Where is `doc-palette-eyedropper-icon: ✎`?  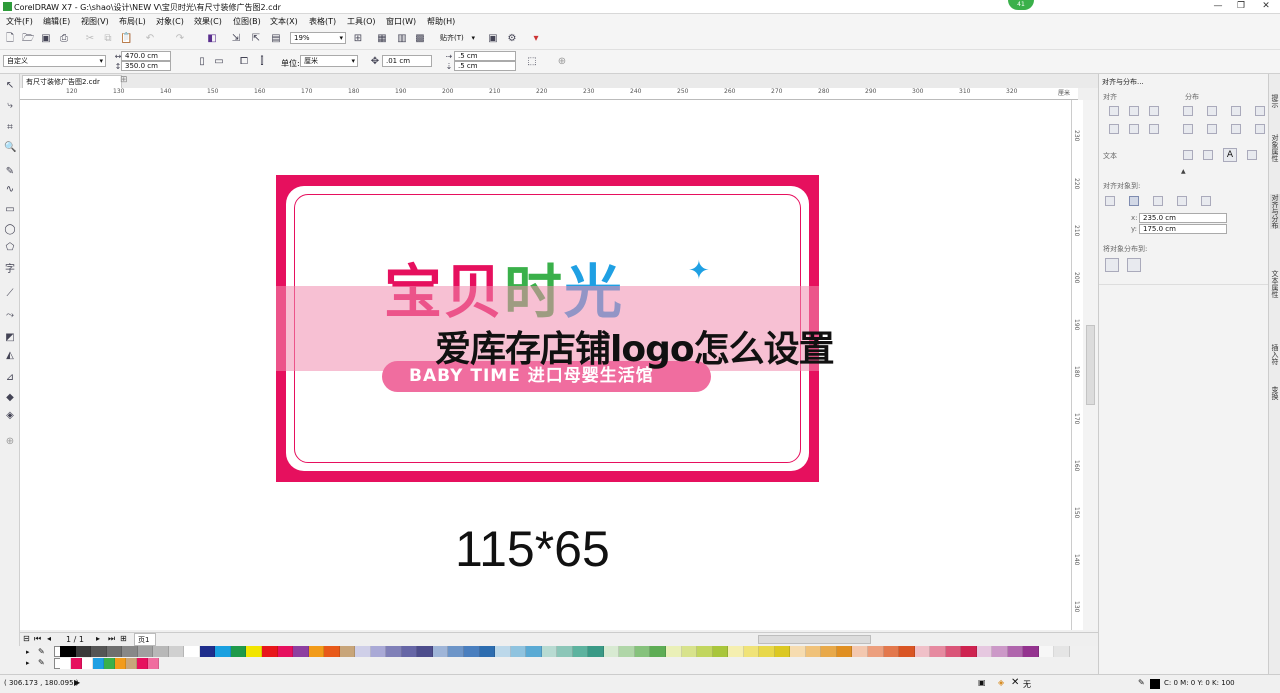
doc-palette-eyedropper-icon: ✎ is located at coordinates (41, 662).